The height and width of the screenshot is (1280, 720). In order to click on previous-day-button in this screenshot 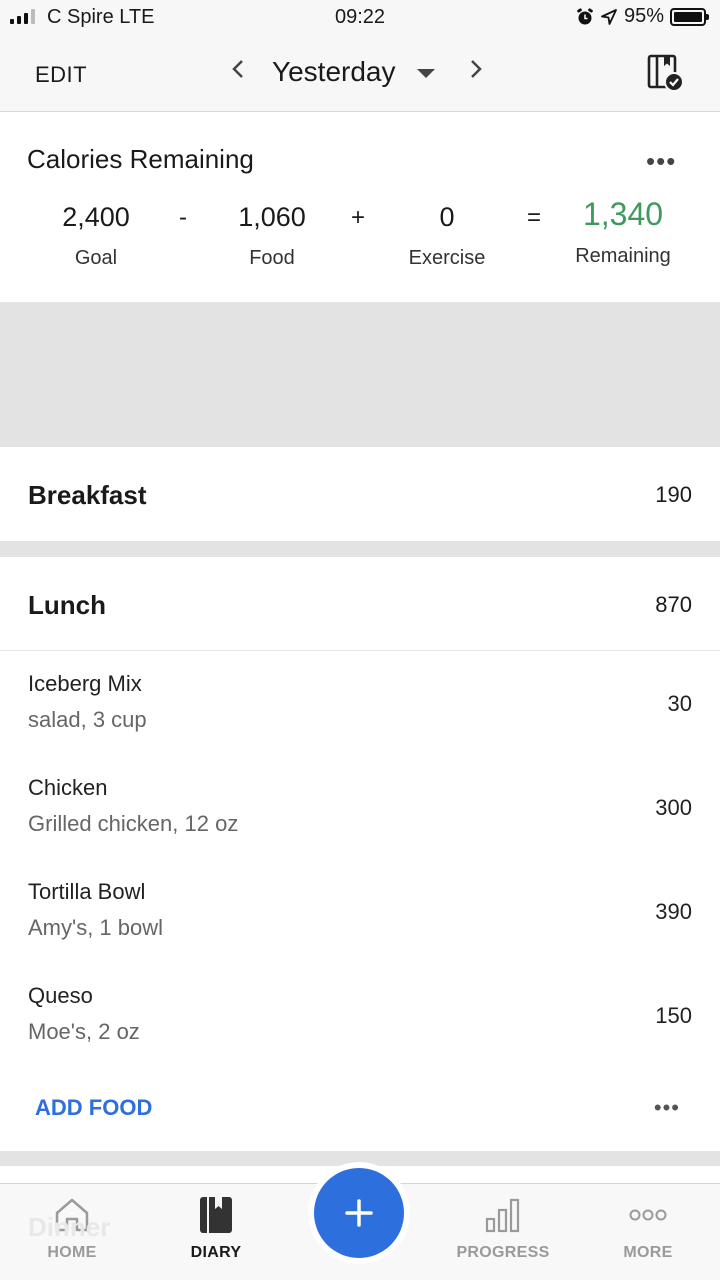, I will do `click(238, 72)`.